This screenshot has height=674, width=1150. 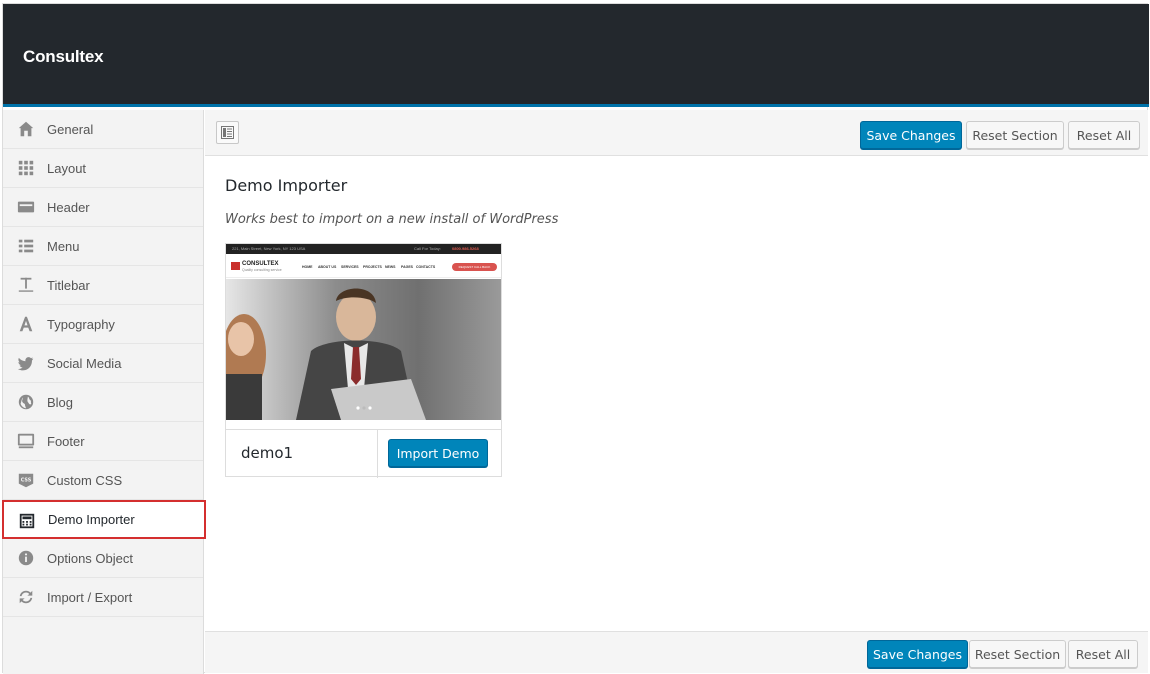 I want to click on section-title: Demo Importer, so click(x=286, y=185).